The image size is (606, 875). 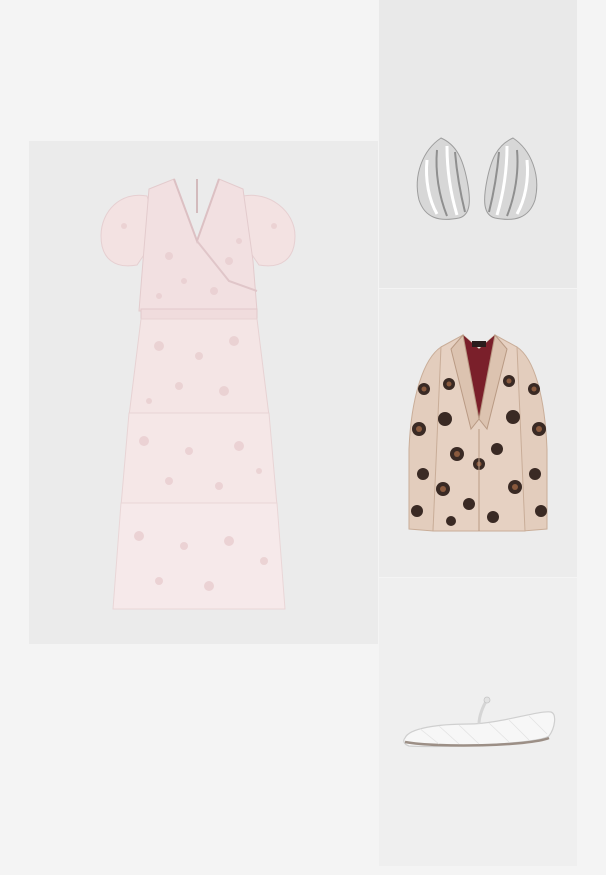 I want to click on earrings-product-tile, so click(x=478, y=144).